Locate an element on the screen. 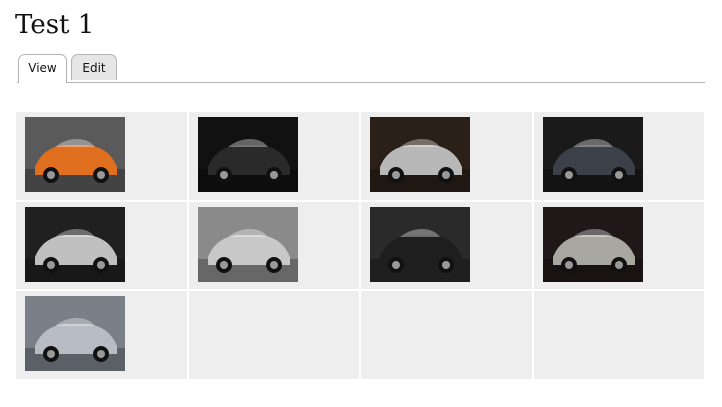 Image resolution: width=722 pixels, height=407 pixels. wheel-rim-photo is located at coordinates (75, 244).